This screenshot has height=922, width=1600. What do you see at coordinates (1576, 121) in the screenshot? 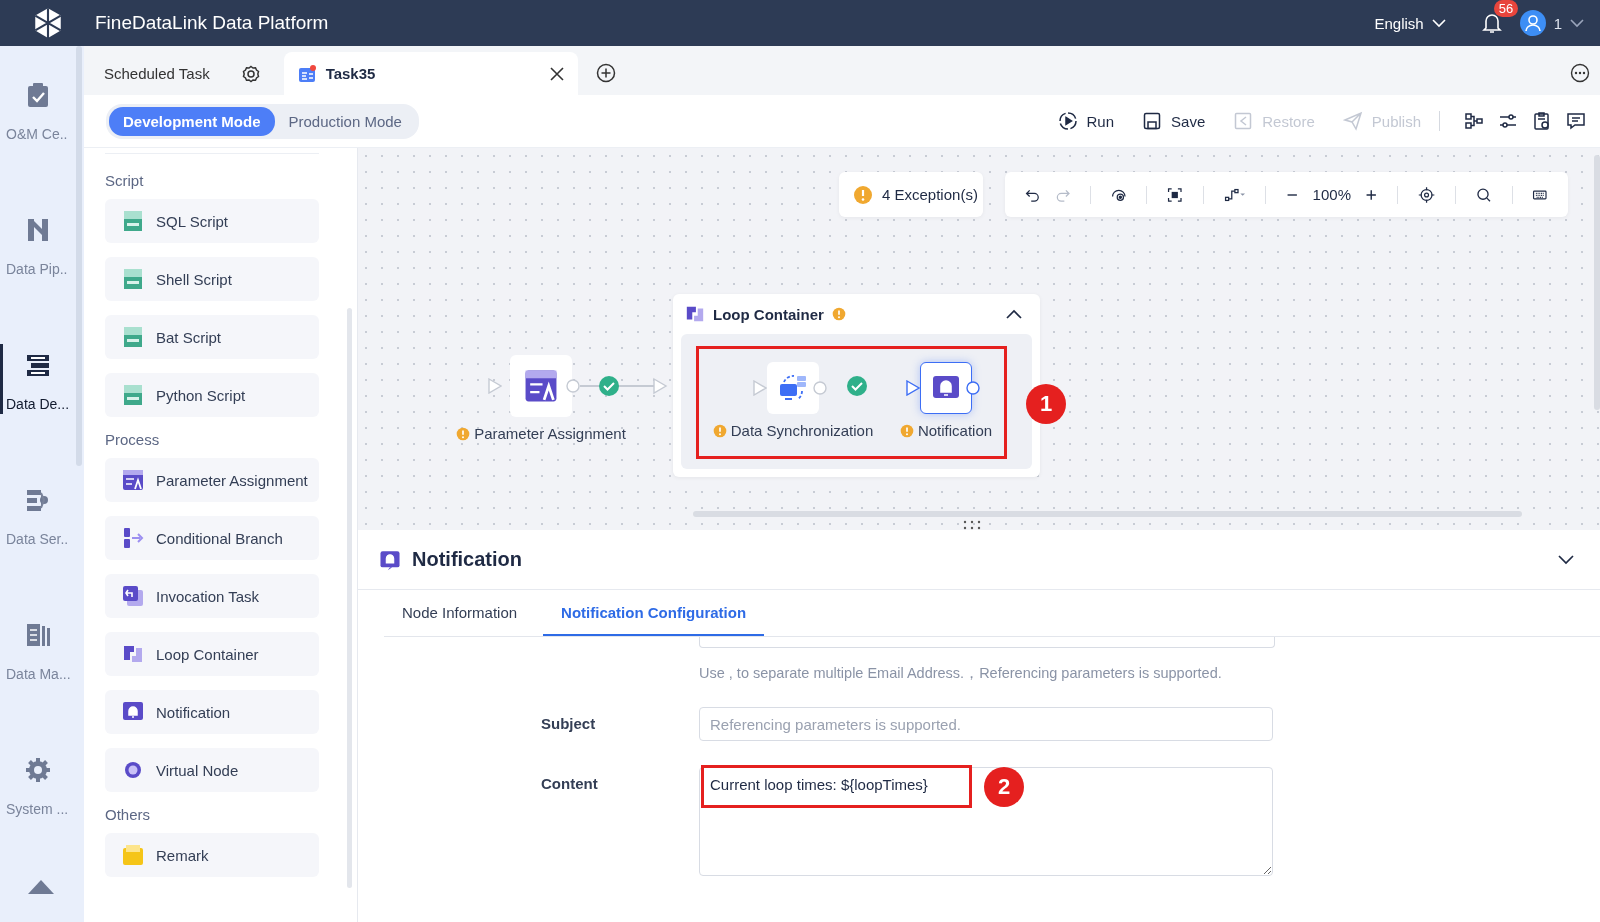
I see `comment-icon` at bounding box center [1576, 121].